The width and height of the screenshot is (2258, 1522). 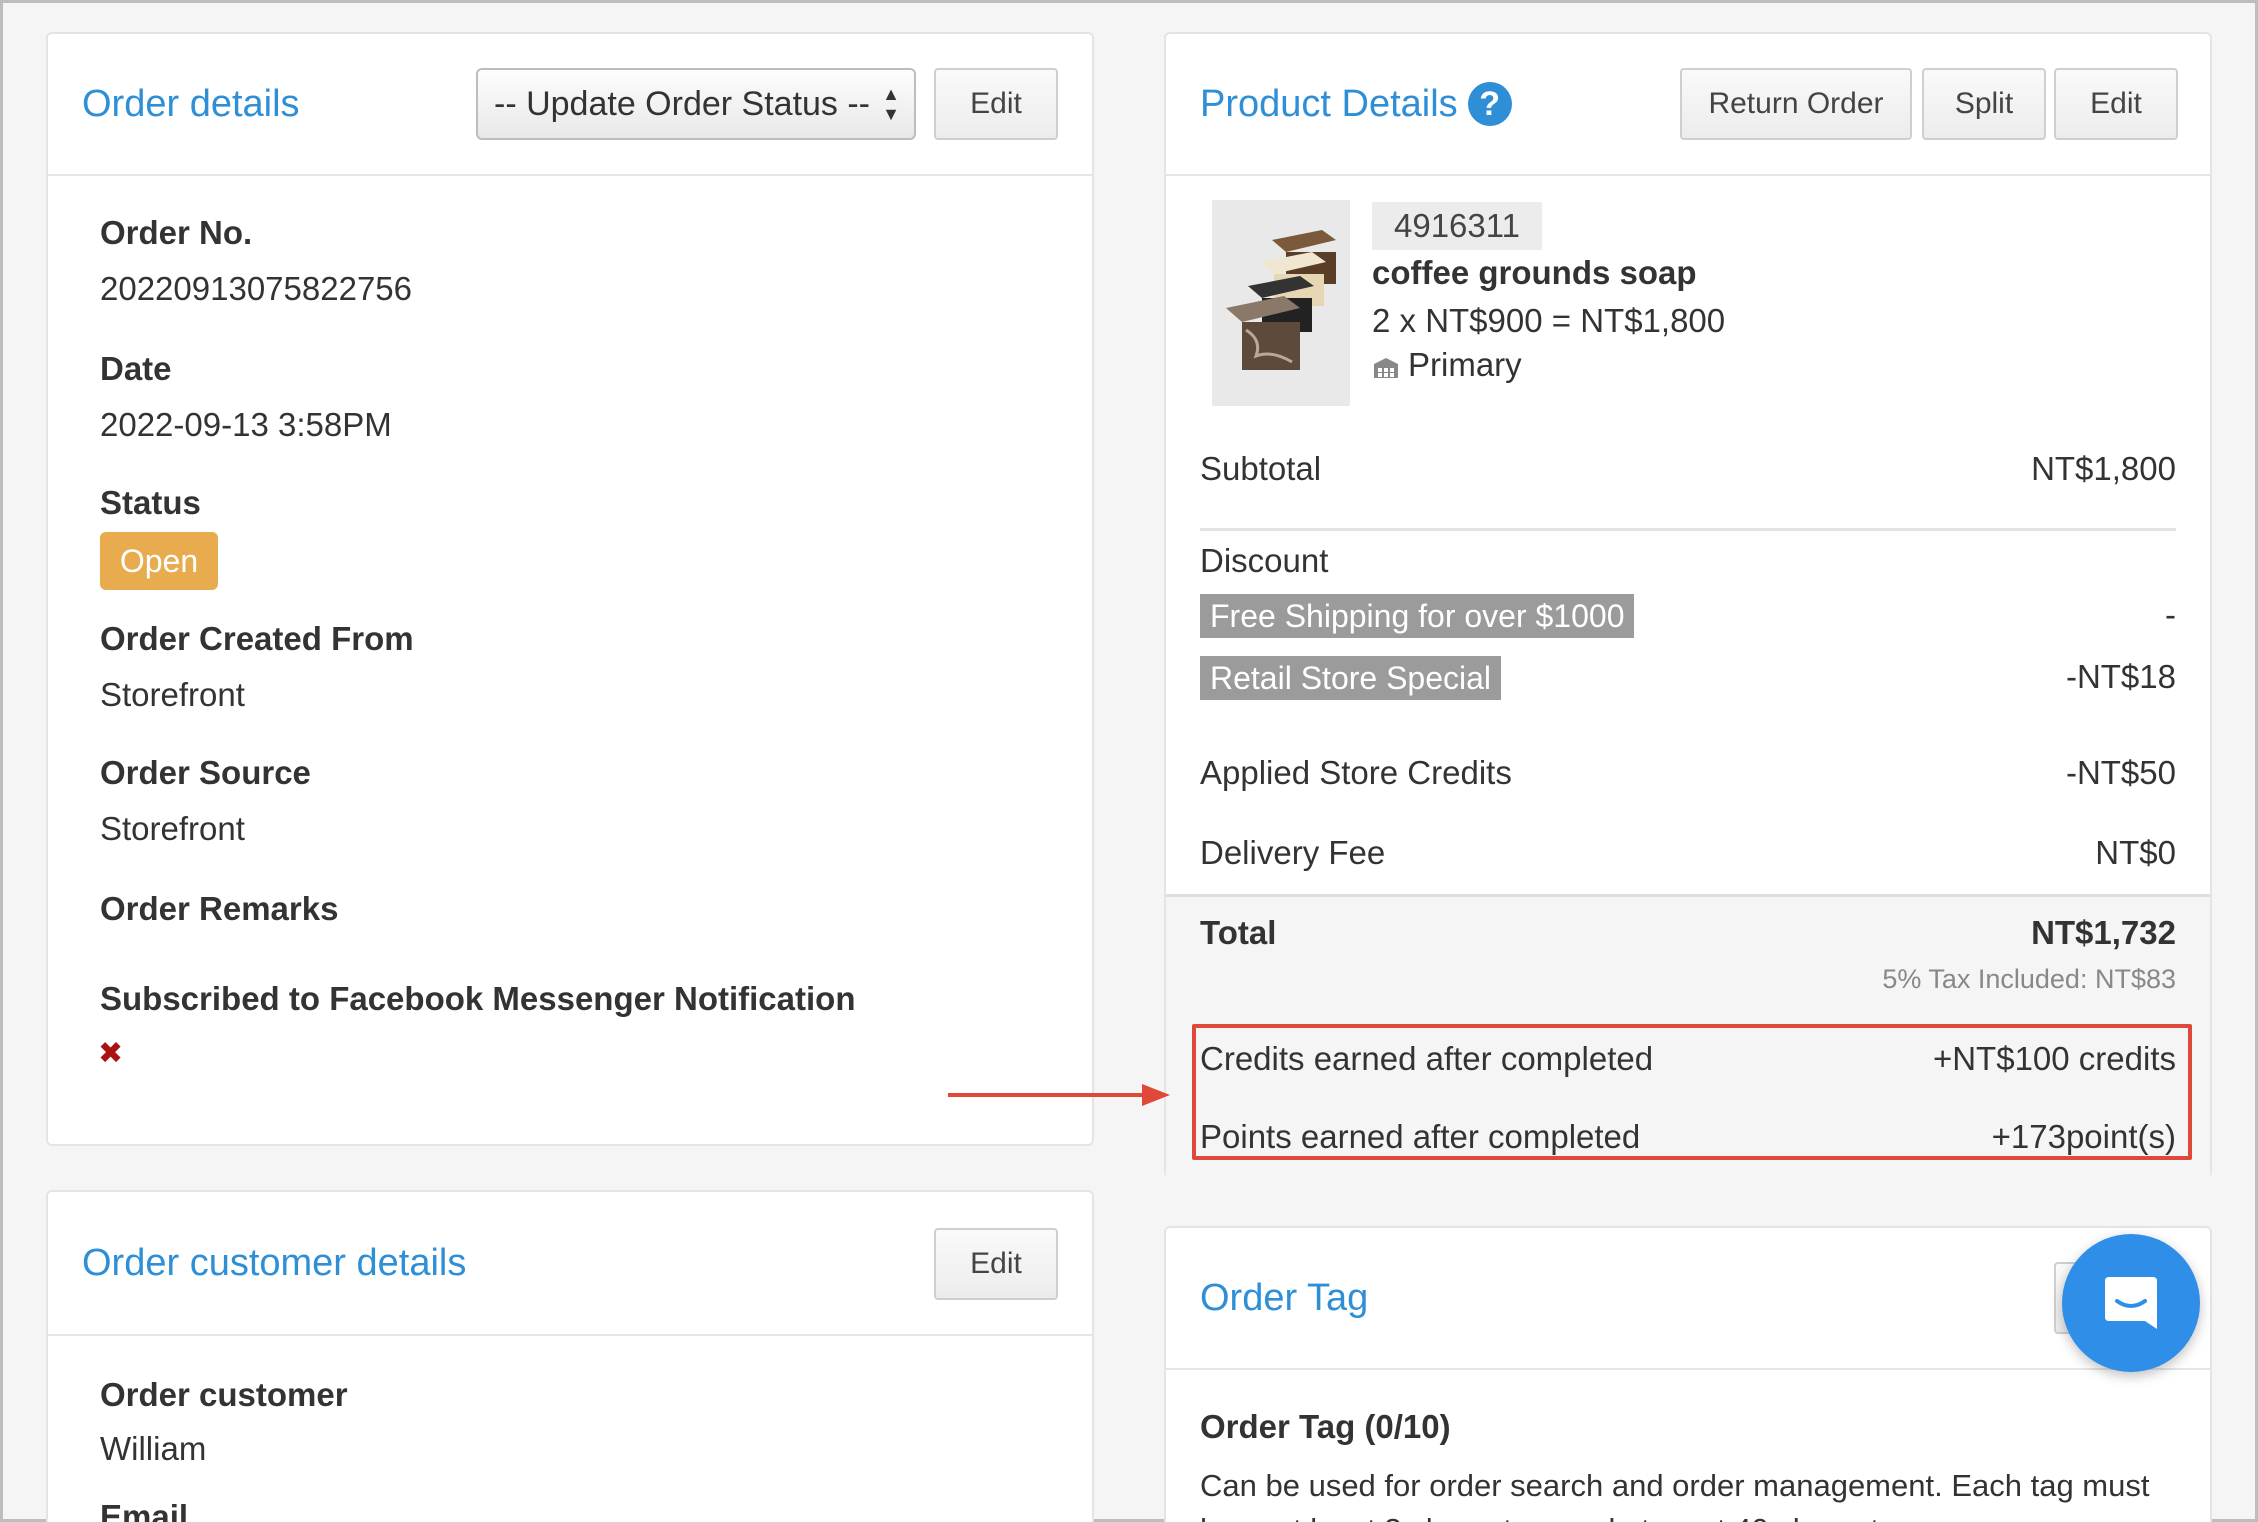 I want to click on email-label: Email, so click(x=144, y=1510).